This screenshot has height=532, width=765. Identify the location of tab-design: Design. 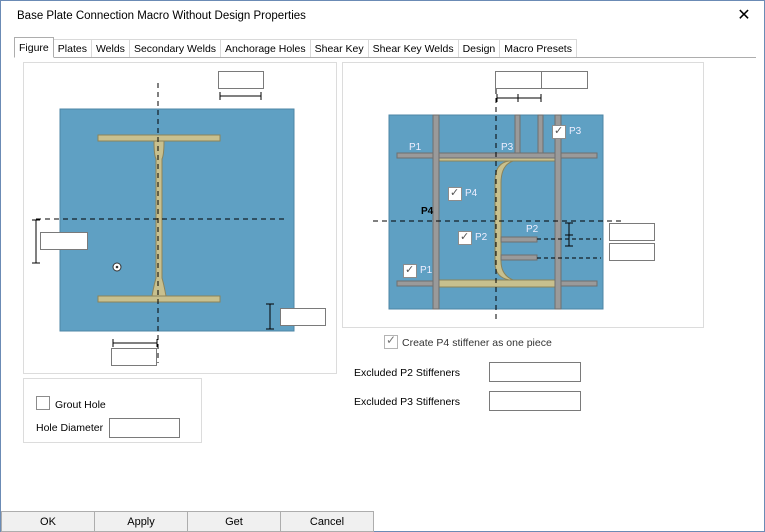
(479, 48).